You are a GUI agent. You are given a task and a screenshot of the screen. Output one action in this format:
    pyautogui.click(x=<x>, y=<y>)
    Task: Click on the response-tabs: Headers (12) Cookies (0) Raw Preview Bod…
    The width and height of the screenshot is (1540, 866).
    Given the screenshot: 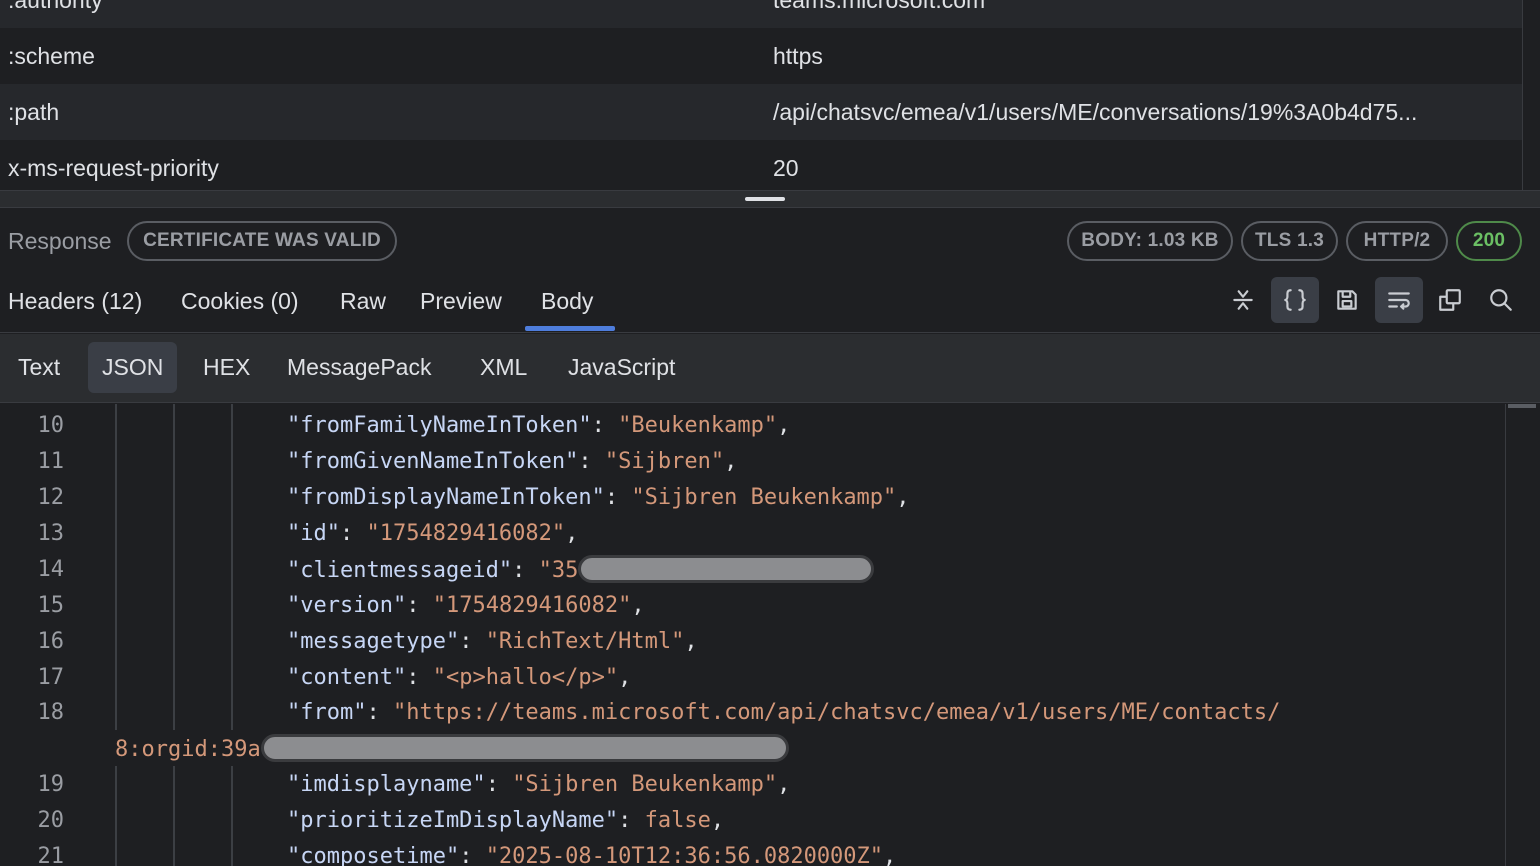 What is the action you would take?
    pyautogui.click(x=770, y=302)
    